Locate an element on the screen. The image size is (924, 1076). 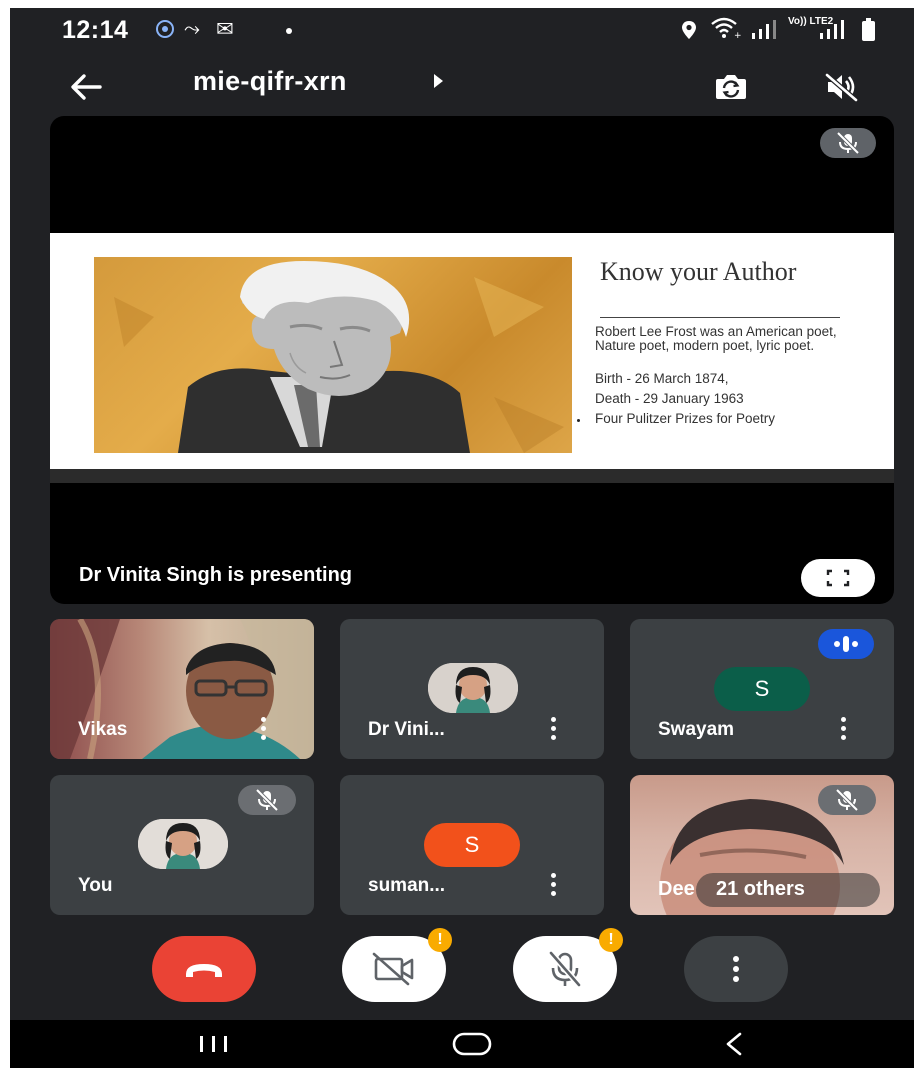
slide-footer-strip is located at coordinates (472, 476).